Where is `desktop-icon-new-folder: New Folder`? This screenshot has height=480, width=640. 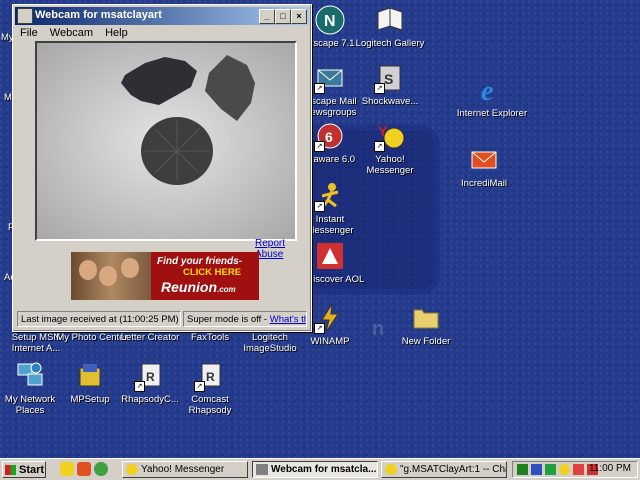 desktop-icon-new-folder: New Folder is located at coordinates (426, 324).